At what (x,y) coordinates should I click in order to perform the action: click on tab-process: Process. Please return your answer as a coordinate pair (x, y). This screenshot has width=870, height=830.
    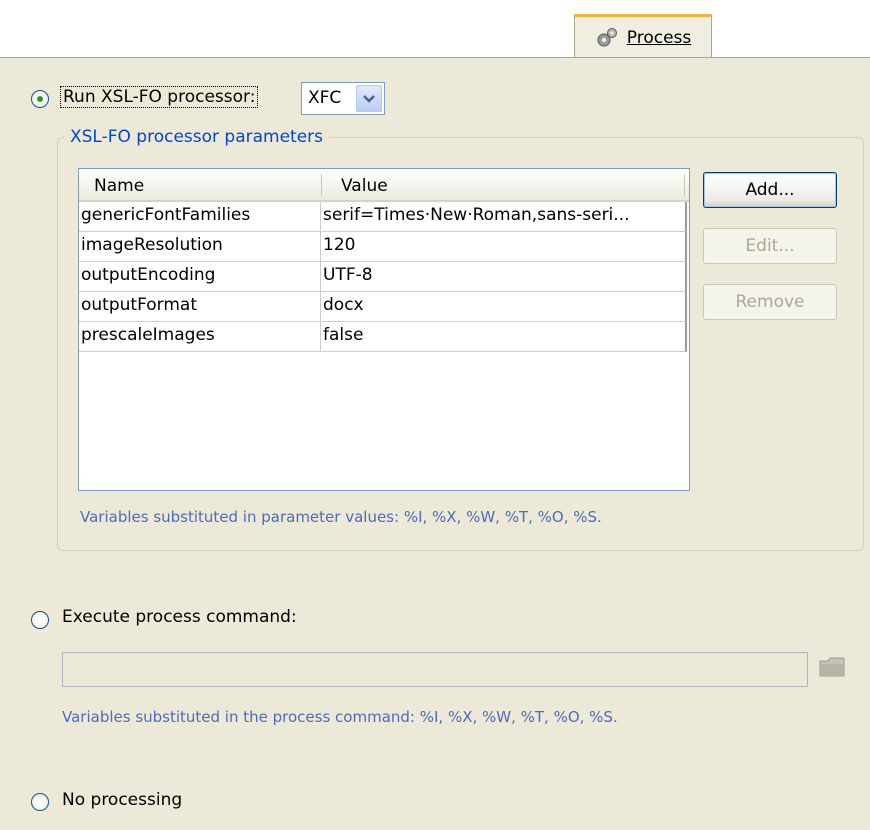
    Looking at the image, I should click on (643, 36).